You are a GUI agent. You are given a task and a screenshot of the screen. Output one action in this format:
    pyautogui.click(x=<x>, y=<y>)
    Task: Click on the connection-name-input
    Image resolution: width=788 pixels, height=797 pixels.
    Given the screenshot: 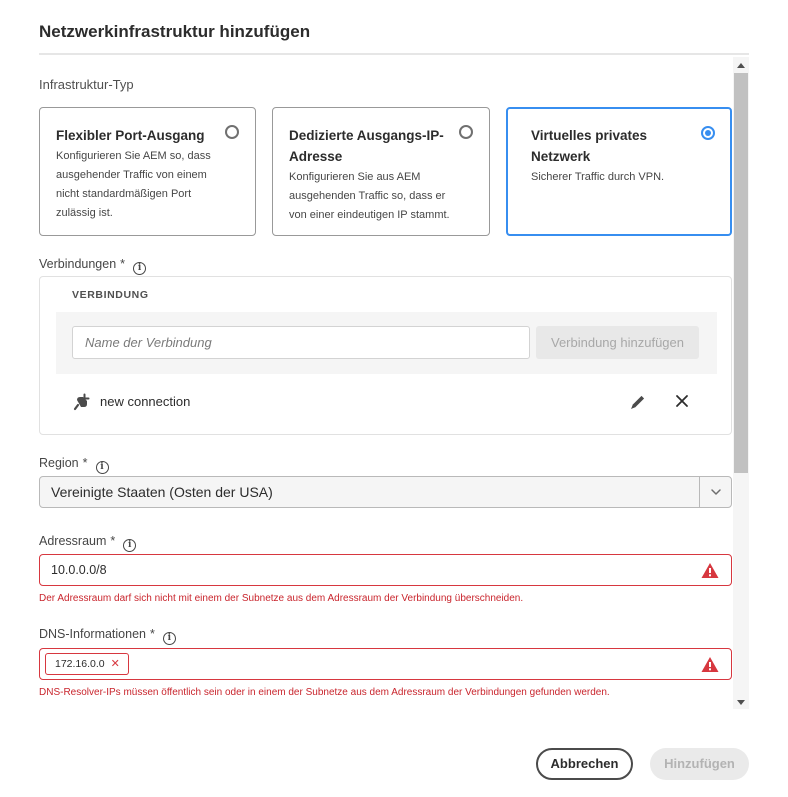 What is the action you would take?
    pyautogui.click(x=301, y=342)
    